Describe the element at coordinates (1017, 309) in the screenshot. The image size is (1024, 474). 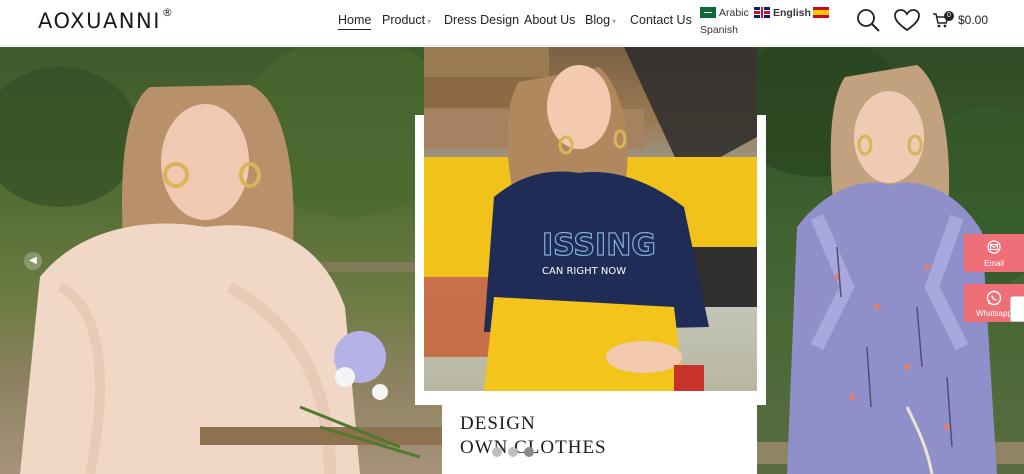
I see `expand-tab-icon` at that location.